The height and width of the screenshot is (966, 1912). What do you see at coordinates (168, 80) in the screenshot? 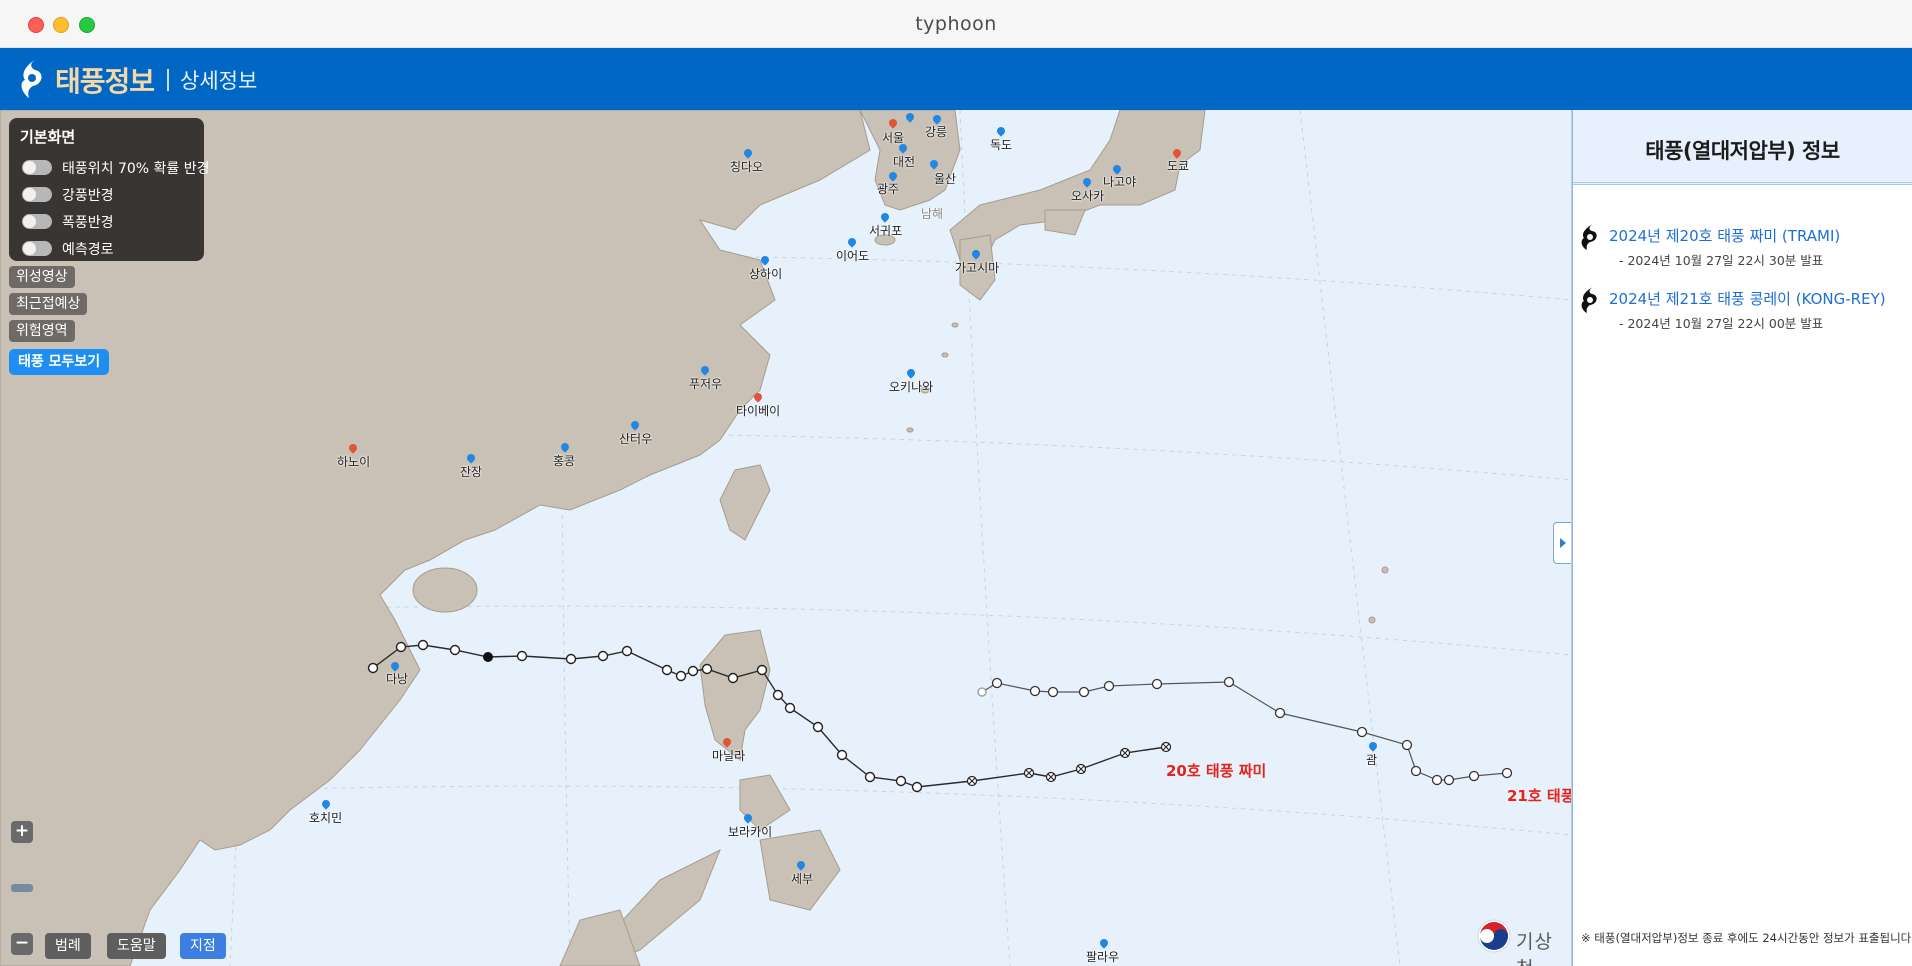
I see `header-divider` at bounding box center [168, 80].